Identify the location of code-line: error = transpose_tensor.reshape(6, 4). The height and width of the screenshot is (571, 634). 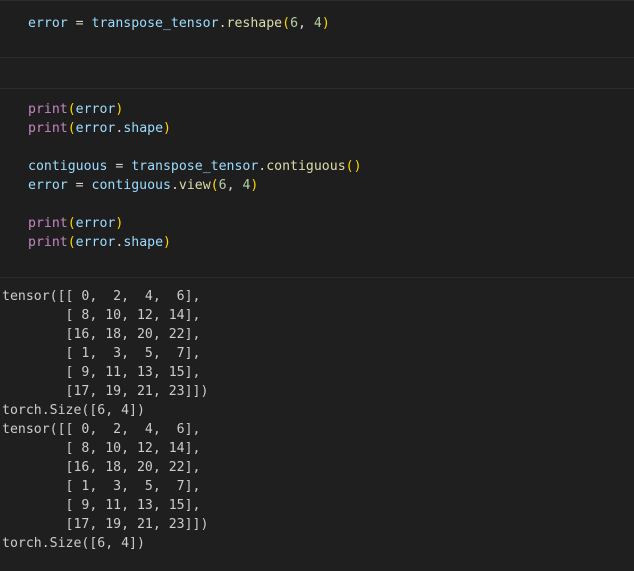
(179, 23).